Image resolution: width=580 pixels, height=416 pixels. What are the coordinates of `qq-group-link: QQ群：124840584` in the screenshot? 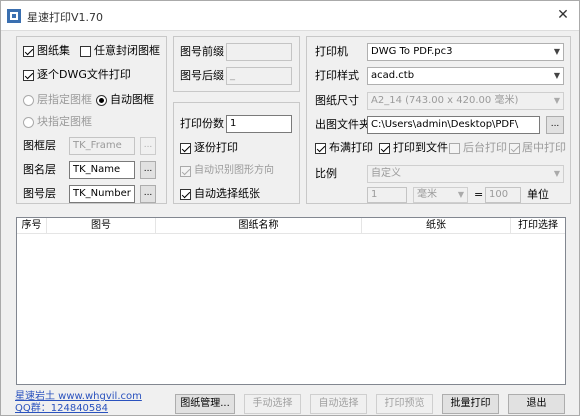 It's located at (61, 409).